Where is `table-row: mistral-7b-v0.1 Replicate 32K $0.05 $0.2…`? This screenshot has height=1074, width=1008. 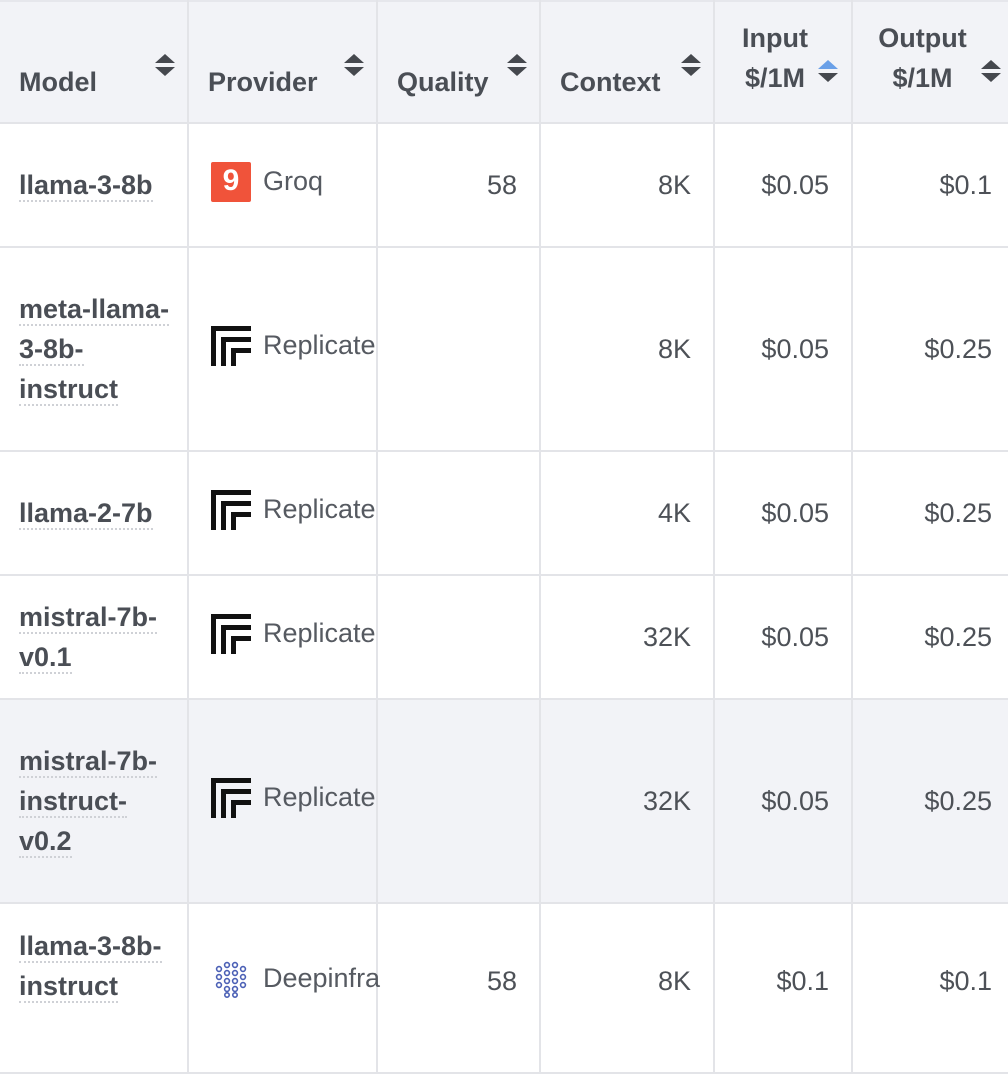
table-row: mistral-7b-v0.1 Replicate 32K $0.05 $0.2… is located at coordinates (504, 637).